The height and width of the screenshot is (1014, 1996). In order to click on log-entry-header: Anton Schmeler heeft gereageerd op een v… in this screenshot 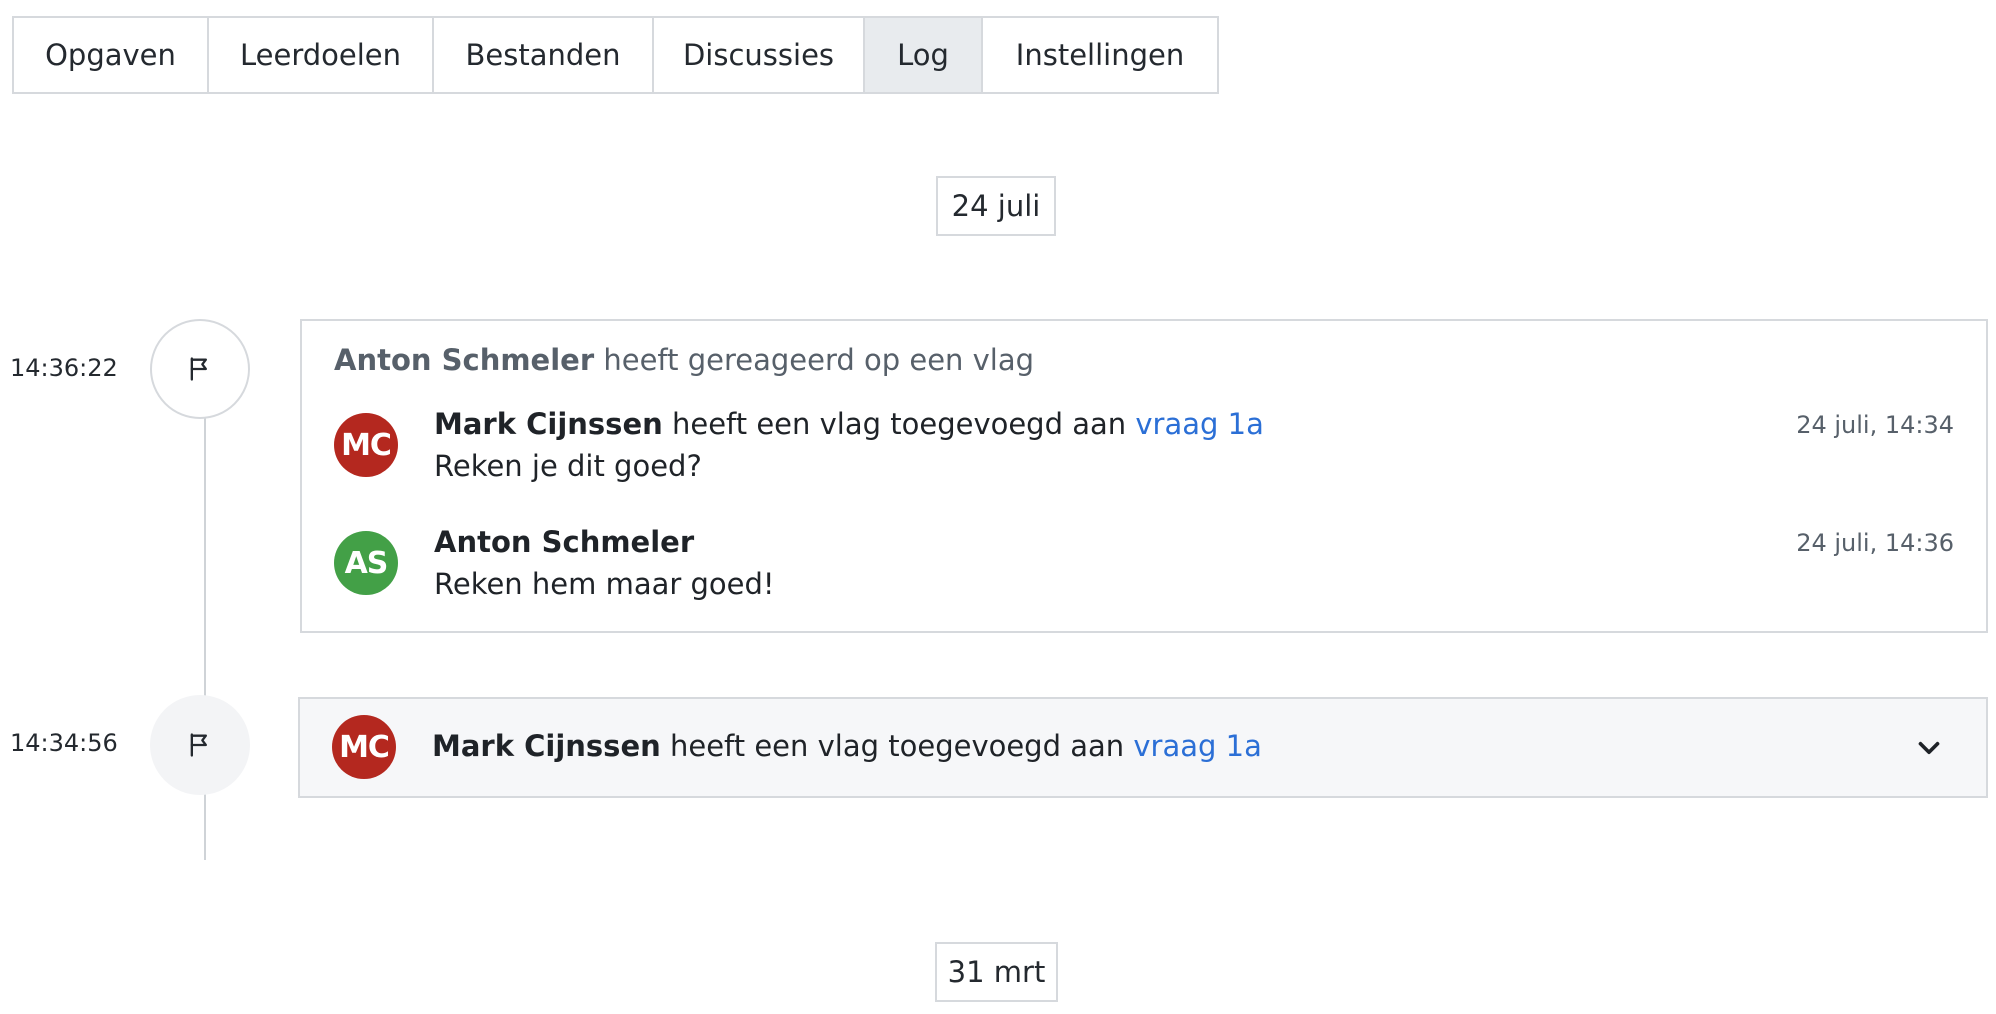, I will do `click(684, 360)`.